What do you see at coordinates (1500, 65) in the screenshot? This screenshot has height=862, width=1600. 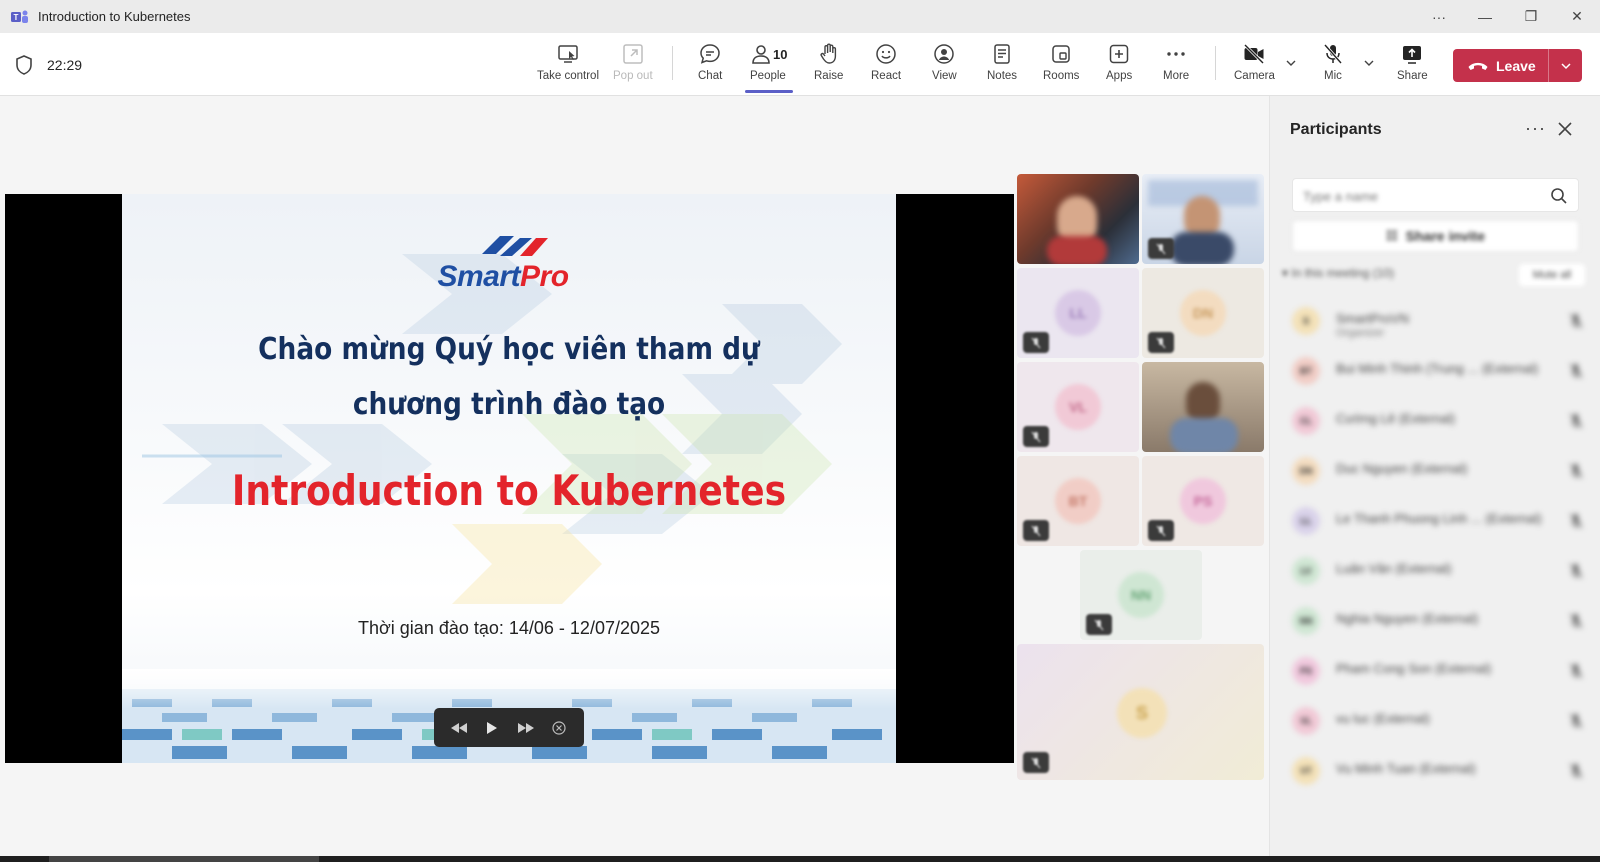 I see `leave-main-button: Leave` at bounding box center [1500, 65].